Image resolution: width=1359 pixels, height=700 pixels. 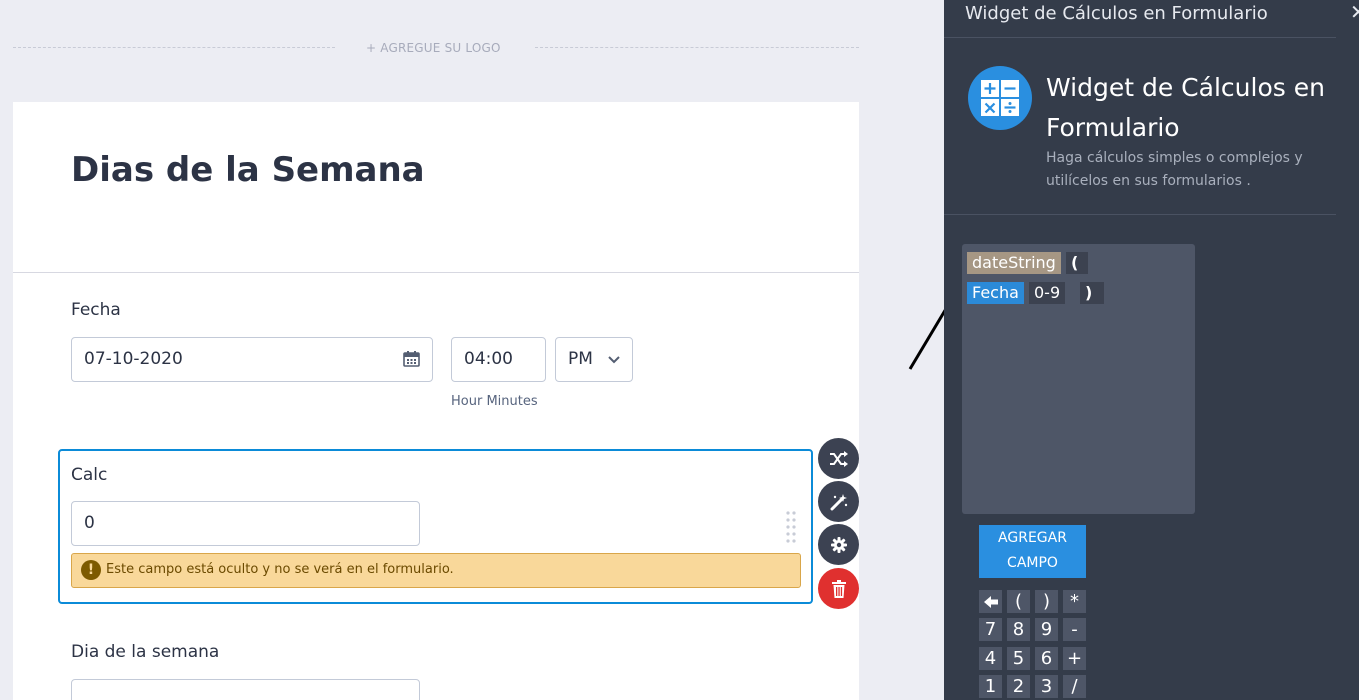 What do you see at coordinates (1018, 601) in the screenshot?
I see `key-open-paren: (` at bounding box center [1018, 601].